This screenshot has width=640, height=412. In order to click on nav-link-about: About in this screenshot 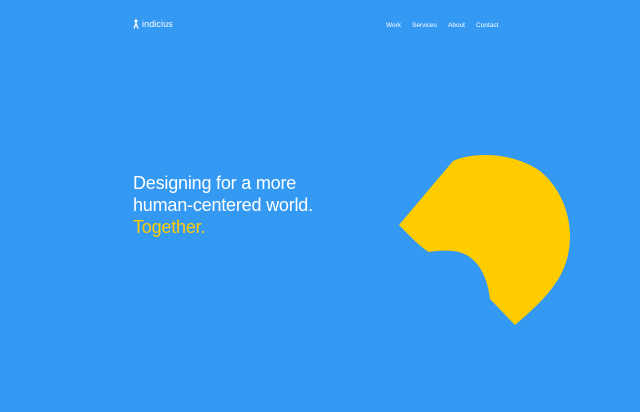, I will do `click(456, 26)`.